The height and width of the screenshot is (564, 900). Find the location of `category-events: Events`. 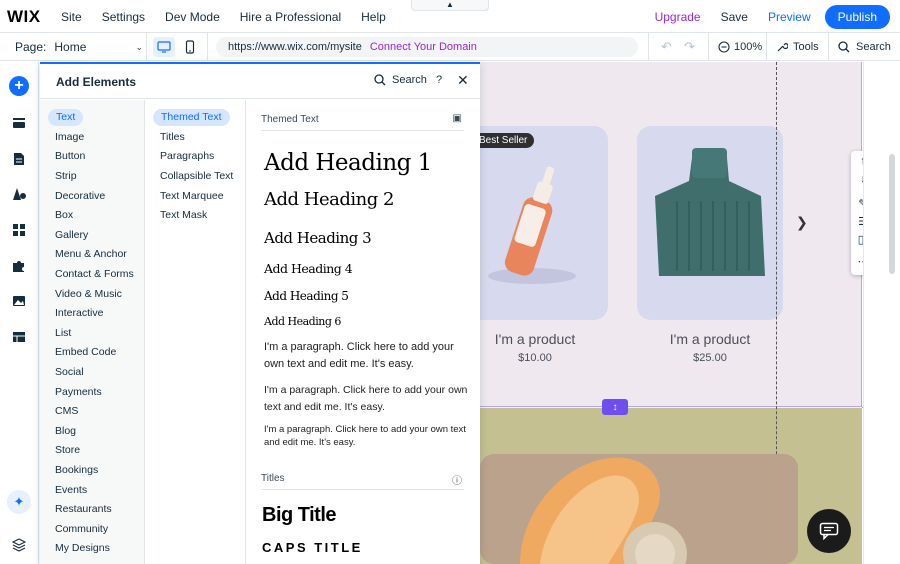

category-events: Events is located at coordinates (71, 490).